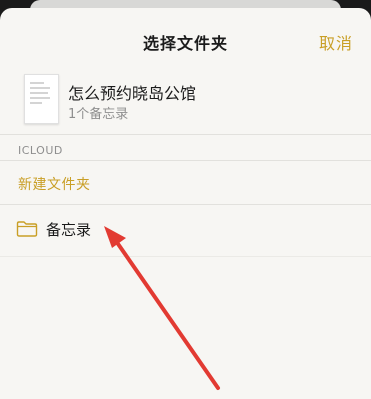  Describe the element at coordinates (336, 42) in the screenshot. I see `cancel-button: 取消` at that location.